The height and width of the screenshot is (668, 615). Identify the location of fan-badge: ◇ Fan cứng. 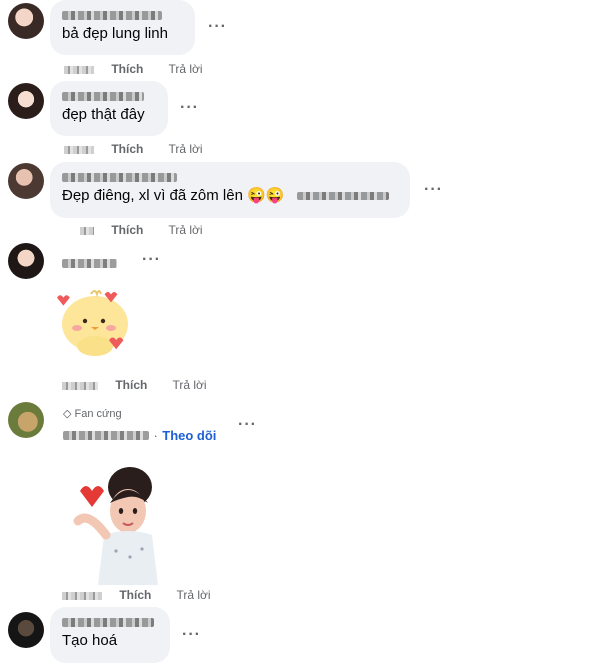
(92, 413).